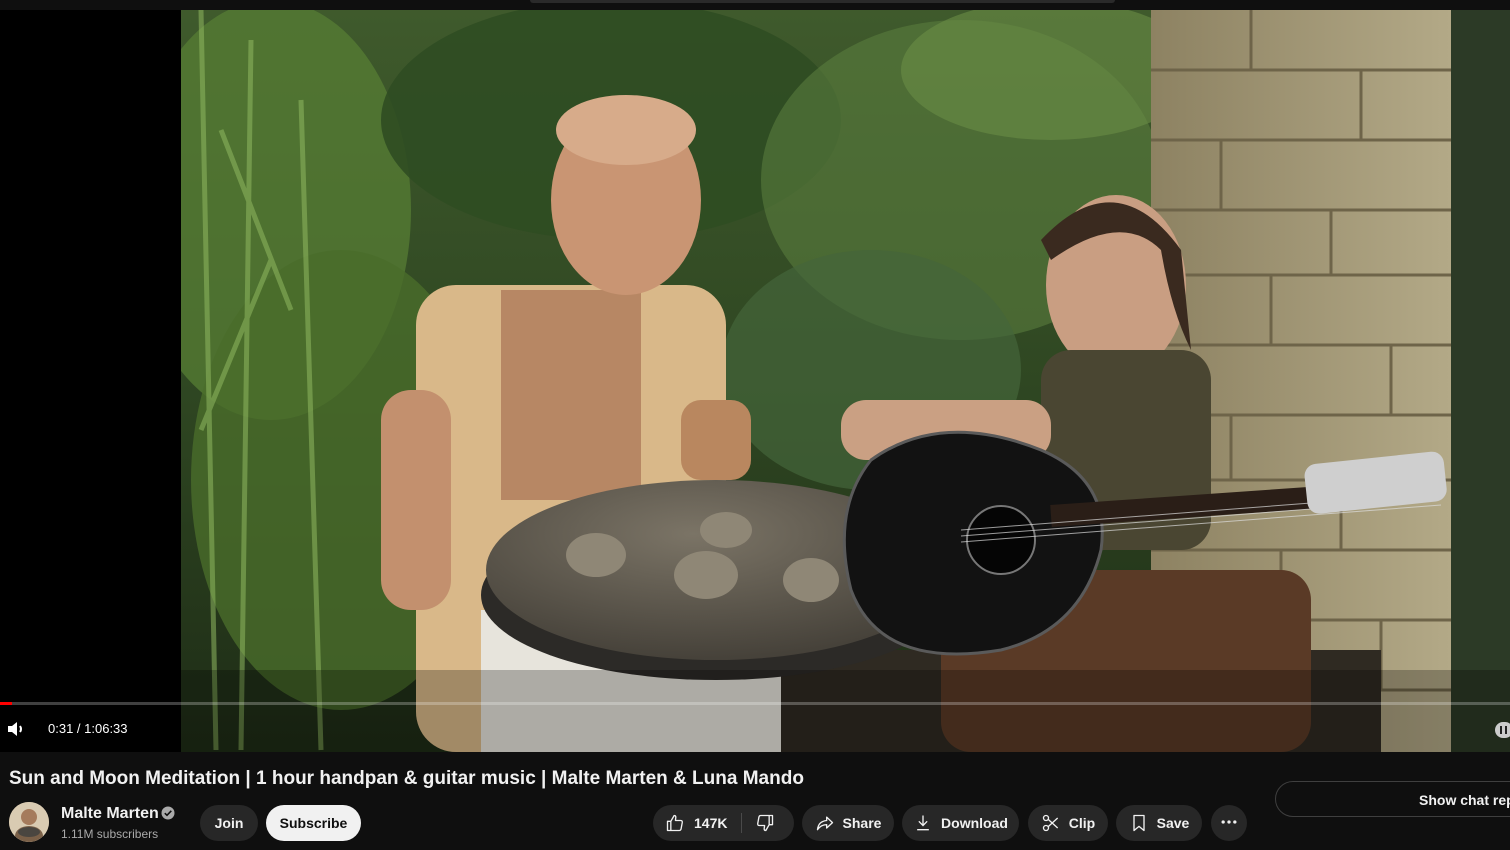 The image size is (1510, 850). I want to click on subscriber-count: 1.11M subscribers, so click(110, 834).